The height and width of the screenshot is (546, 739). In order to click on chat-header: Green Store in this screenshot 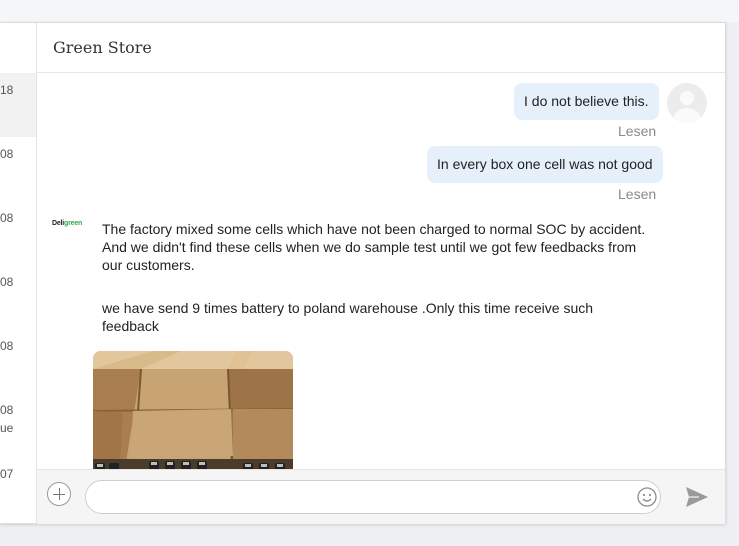, I will do `click(381, 48)`.